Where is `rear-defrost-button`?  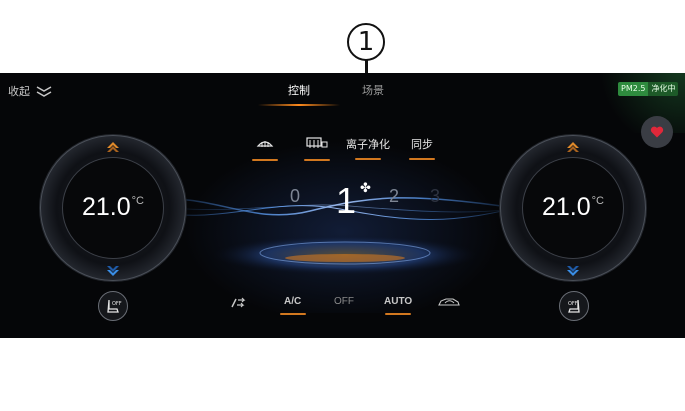
rear-defrost-button is located at coordinates (317, 148).